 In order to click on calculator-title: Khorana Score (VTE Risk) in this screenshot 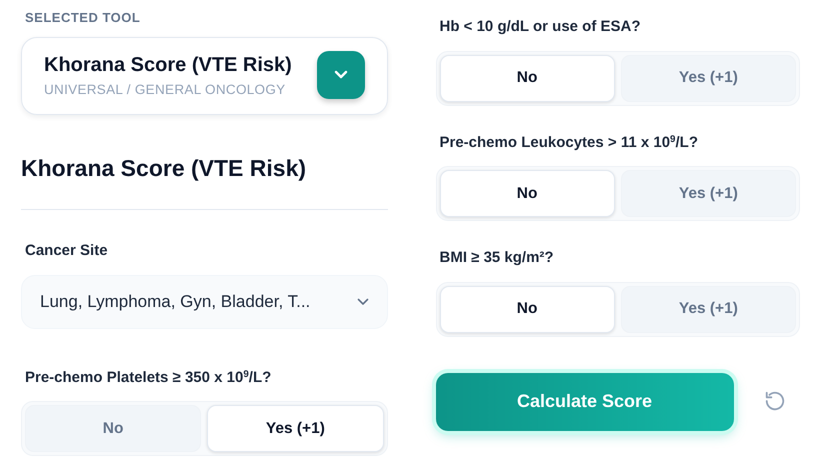, I will do `click(204, 180)`.